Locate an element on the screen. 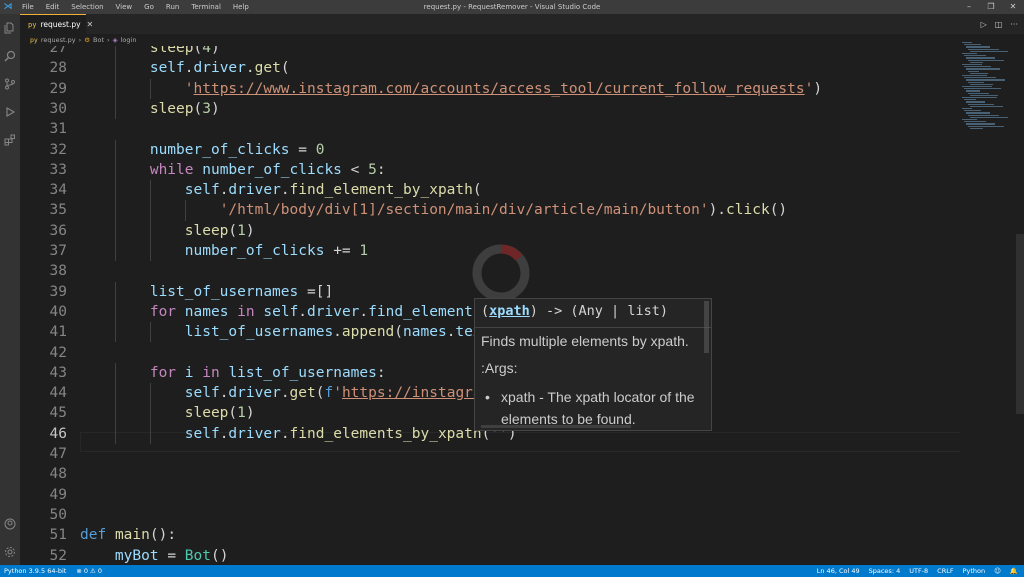  code-line: 36 sleep(1) is located at coordinates (490, 231).